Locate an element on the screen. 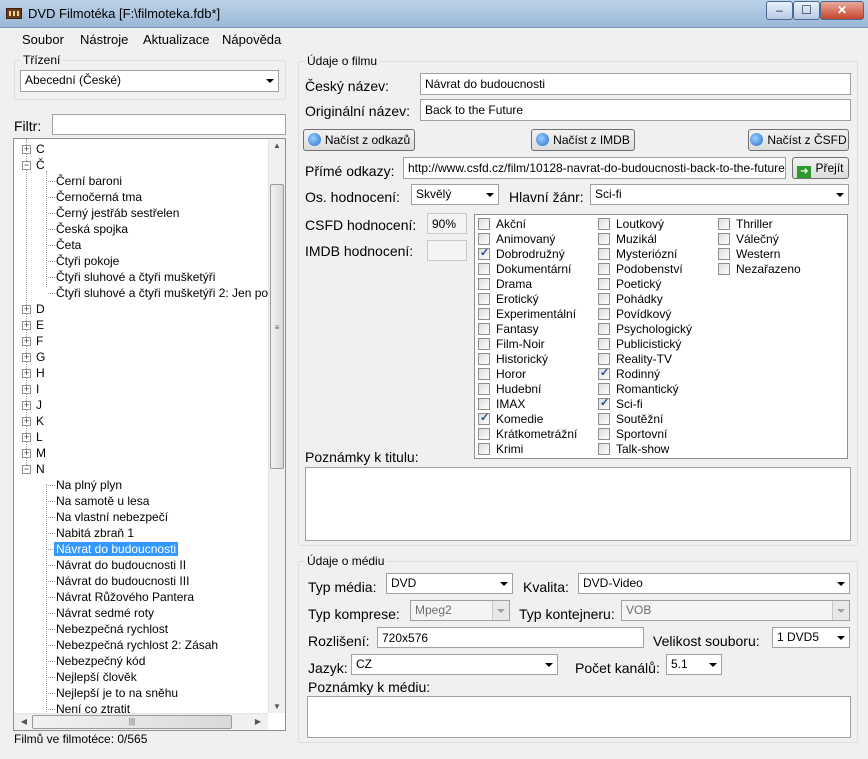 The image size is (868, 759). genre-checkbox-item: Dobrodružný is located at coordinates (521, 253).